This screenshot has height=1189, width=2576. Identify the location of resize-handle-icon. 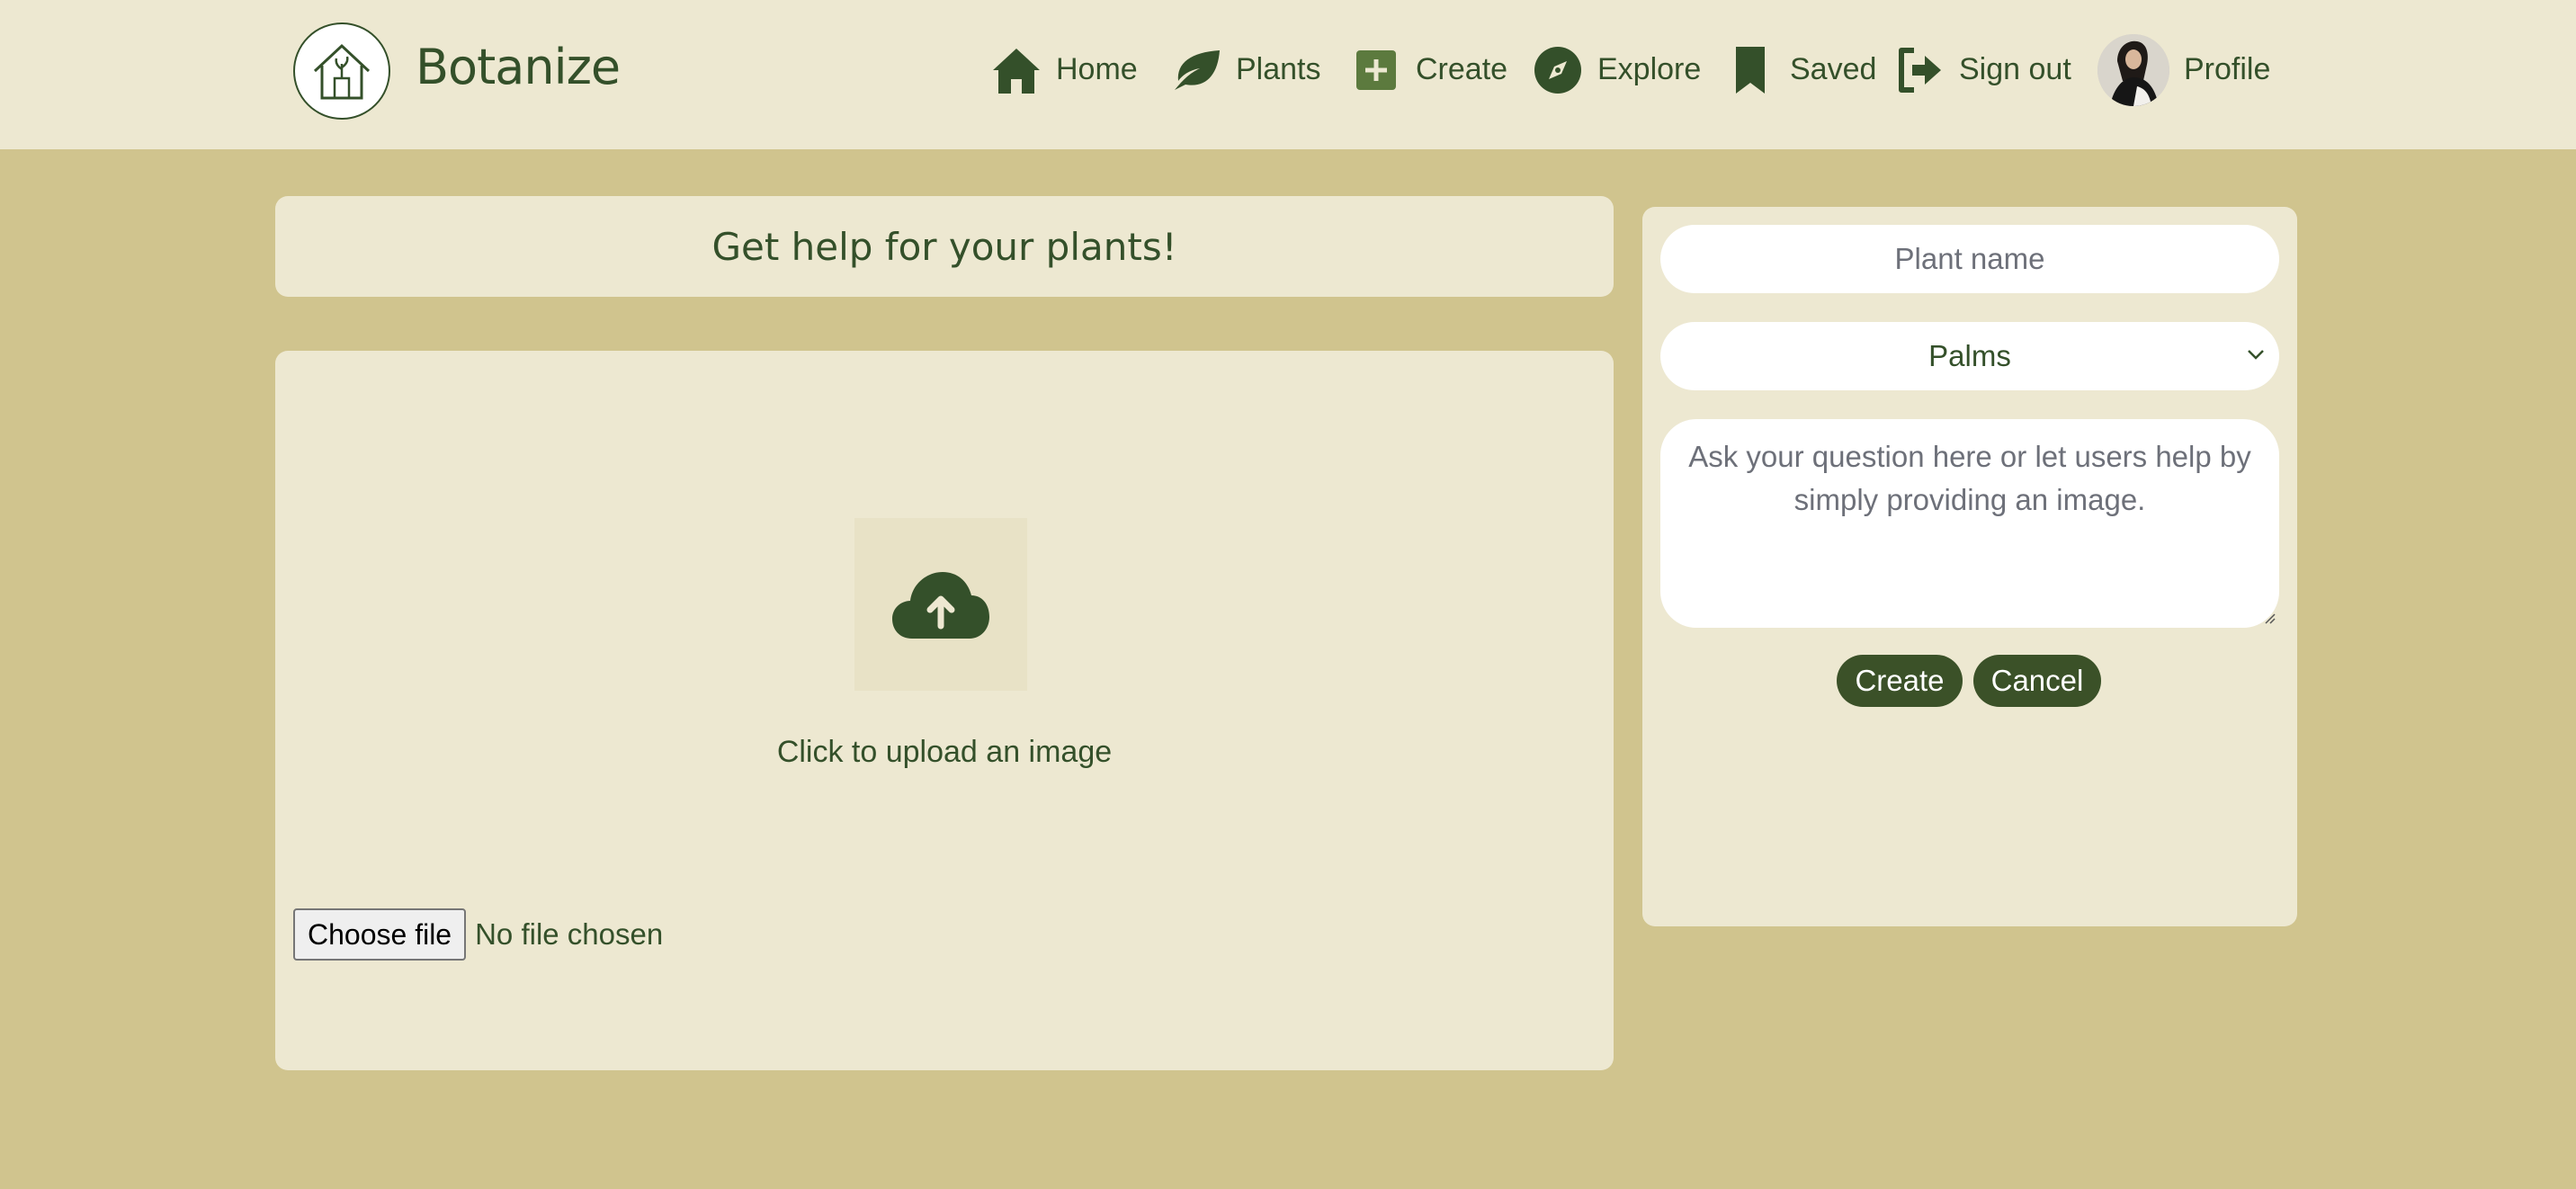
(2268, 617).